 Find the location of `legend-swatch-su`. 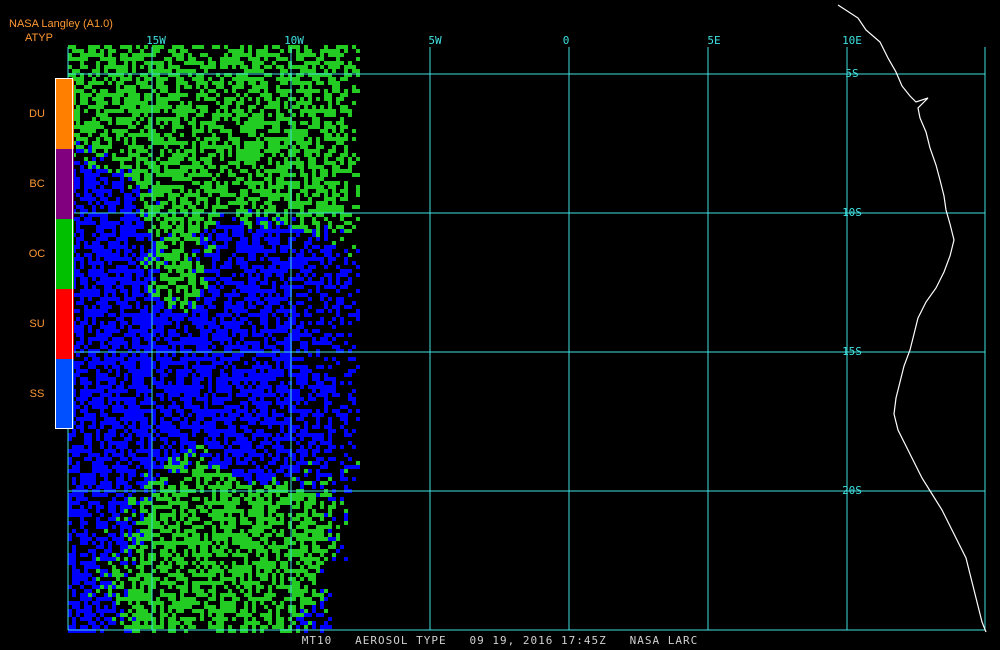

legend-swatch-su is located at coordinates (64, 324).